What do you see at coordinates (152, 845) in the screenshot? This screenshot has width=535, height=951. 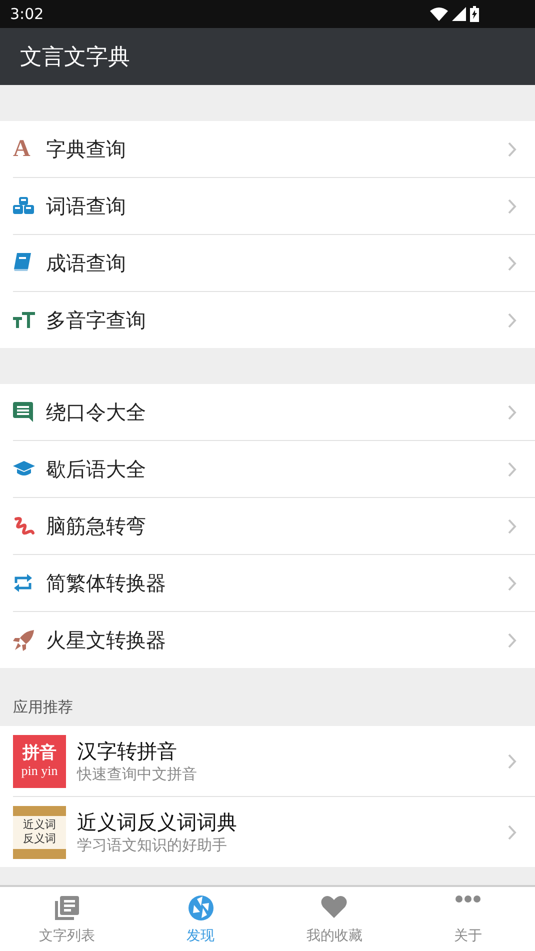 I see `app-description: 学习语文知识的好助手` at bounding box center [152, 845].